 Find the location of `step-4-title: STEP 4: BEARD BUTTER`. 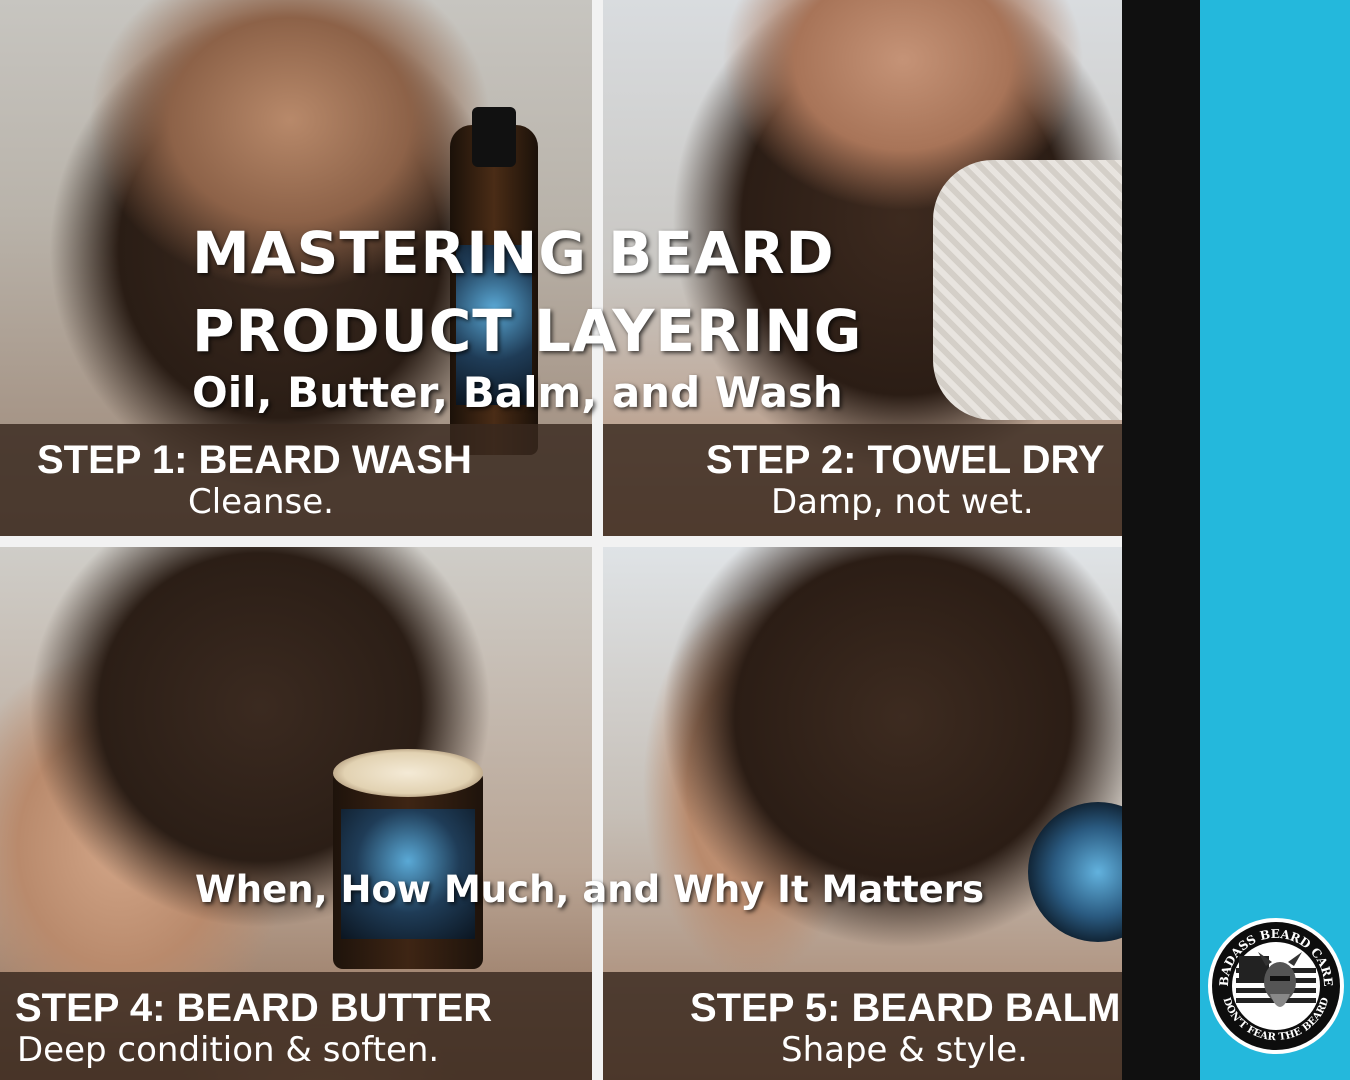

step-4-title: STEP 4: BEARD BUTTER is located at coordinates (254, 1008).